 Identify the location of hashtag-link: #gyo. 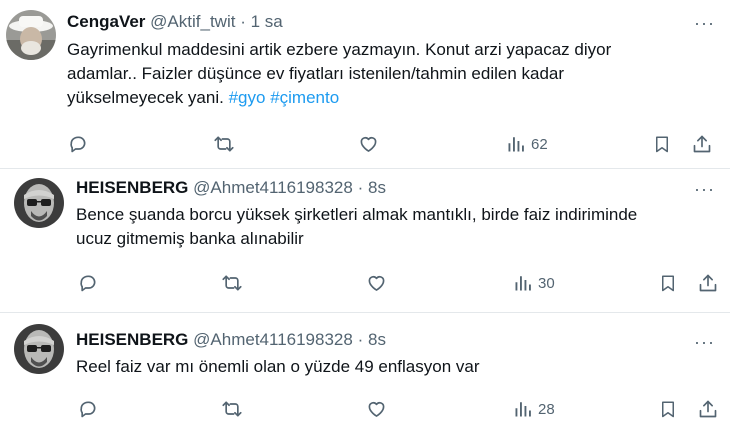
(247, 97).